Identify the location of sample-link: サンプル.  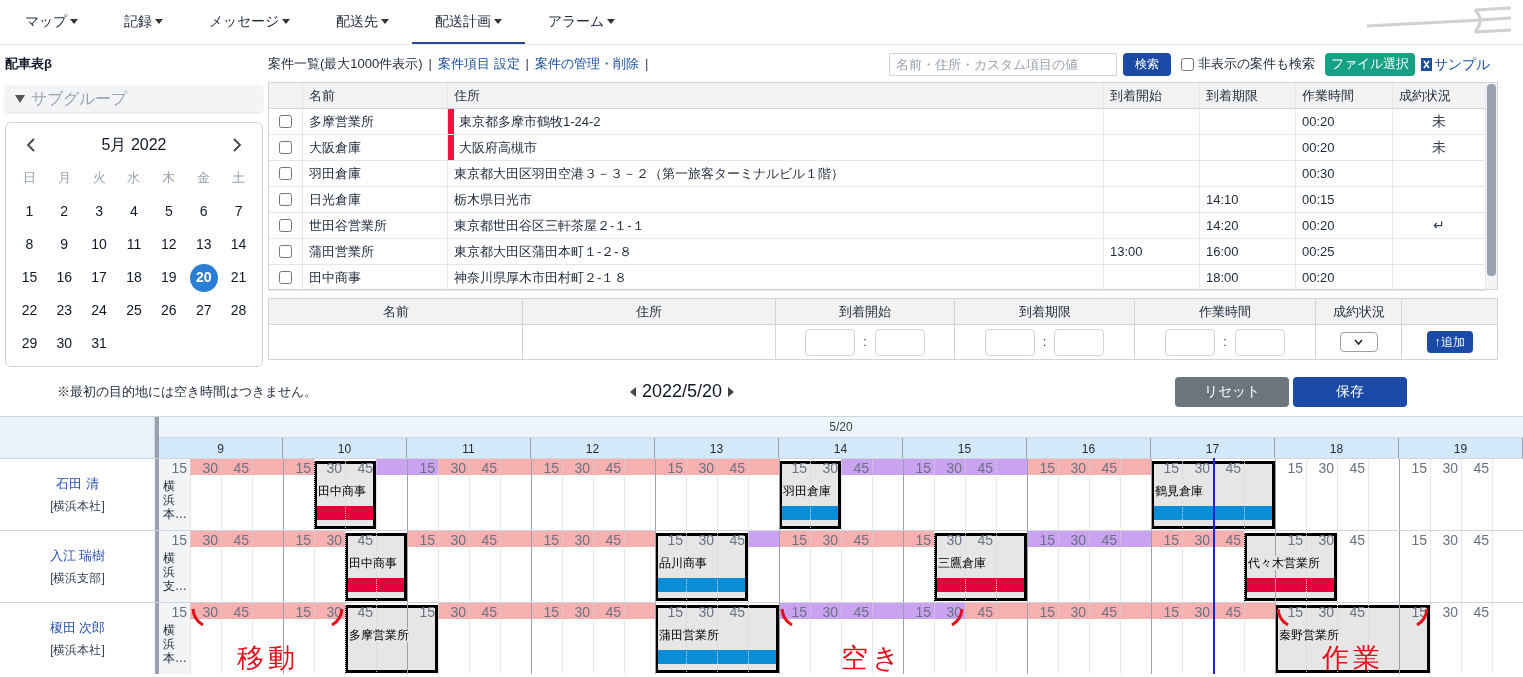
(1455, 64).